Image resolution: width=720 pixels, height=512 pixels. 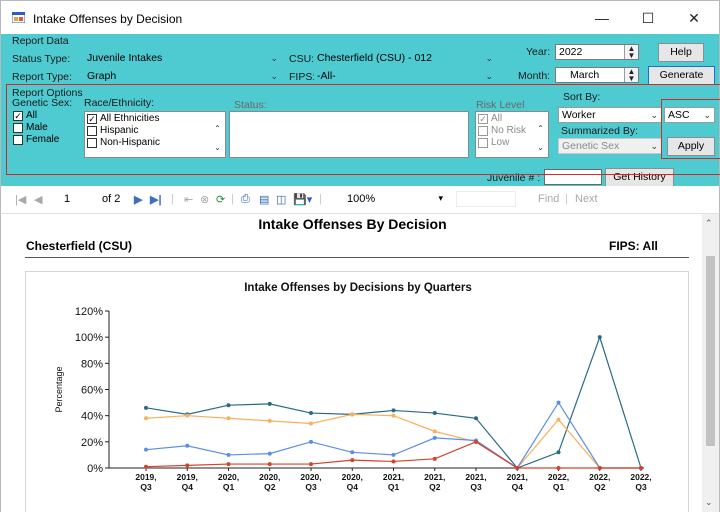 What do you see at coordinates (220, 199) in the screenshot?
I see `refresh-icon: ⟳` at bounding box center [220, 199].